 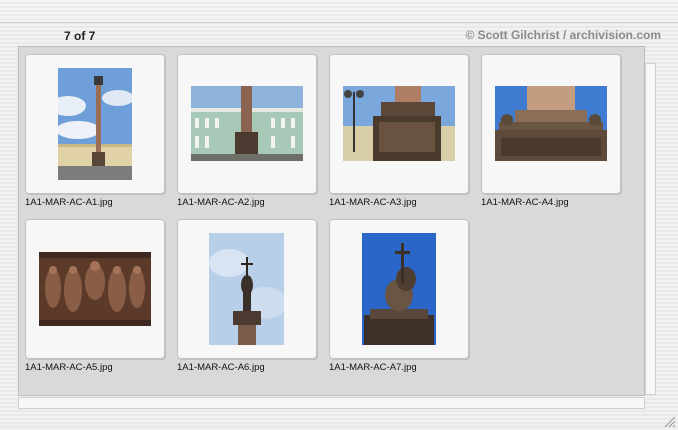 I want to click on thumbnail-item: 1A1-MAR-AC-A3.jpg, so click(x=399, y=134).